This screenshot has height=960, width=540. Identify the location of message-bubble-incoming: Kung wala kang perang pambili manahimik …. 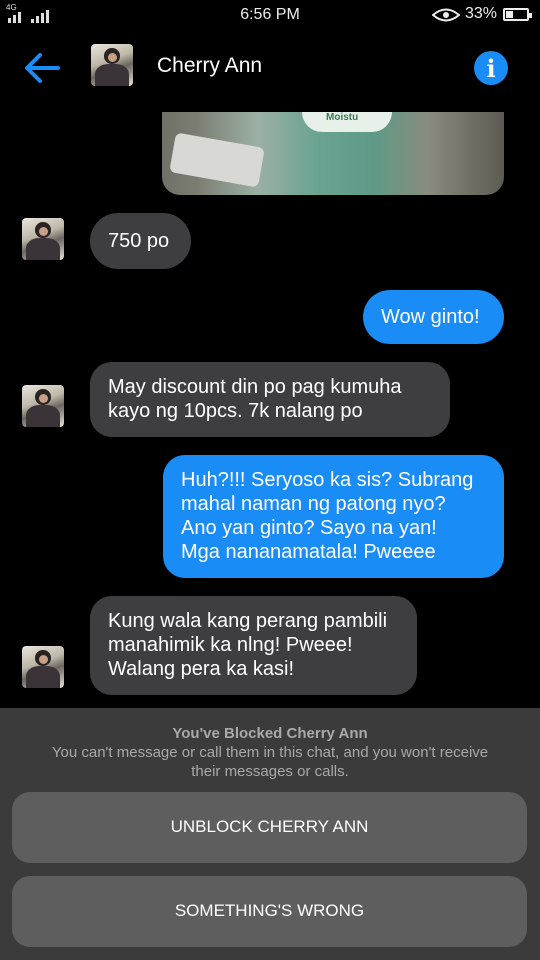
(253, 645).